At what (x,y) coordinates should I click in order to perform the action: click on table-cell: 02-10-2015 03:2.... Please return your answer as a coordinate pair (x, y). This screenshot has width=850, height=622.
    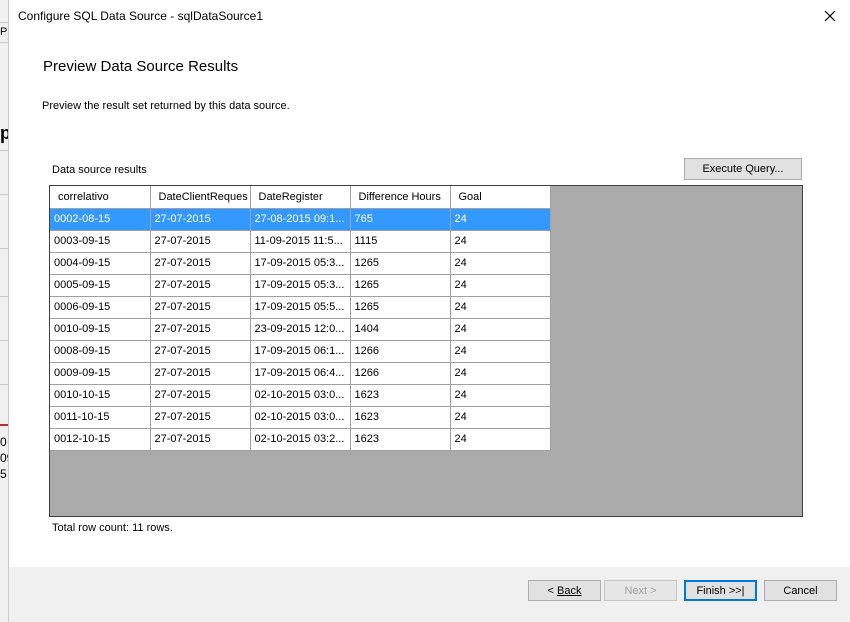
    Looking at the image, I should click on (300, 439).